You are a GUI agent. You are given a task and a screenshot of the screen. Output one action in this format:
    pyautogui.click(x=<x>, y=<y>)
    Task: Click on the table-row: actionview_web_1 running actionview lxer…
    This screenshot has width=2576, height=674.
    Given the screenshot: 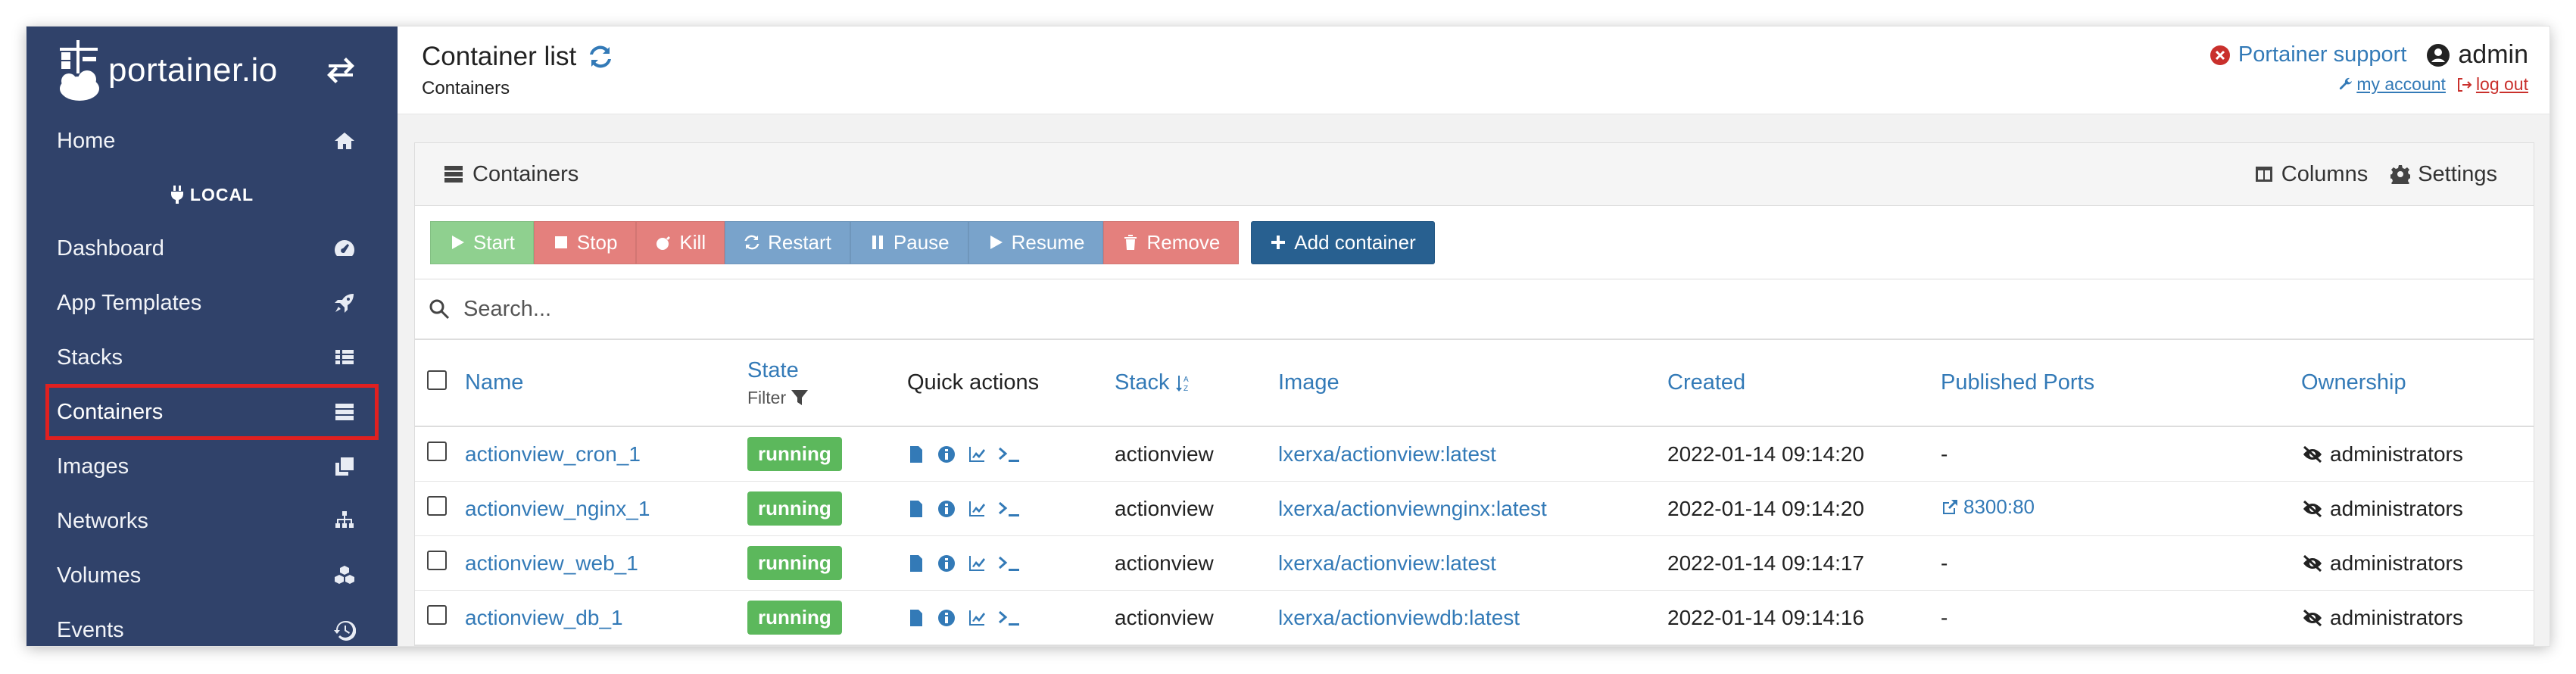 What is the action you would take?
    pyautogui.click(x=1474, y=563)
    